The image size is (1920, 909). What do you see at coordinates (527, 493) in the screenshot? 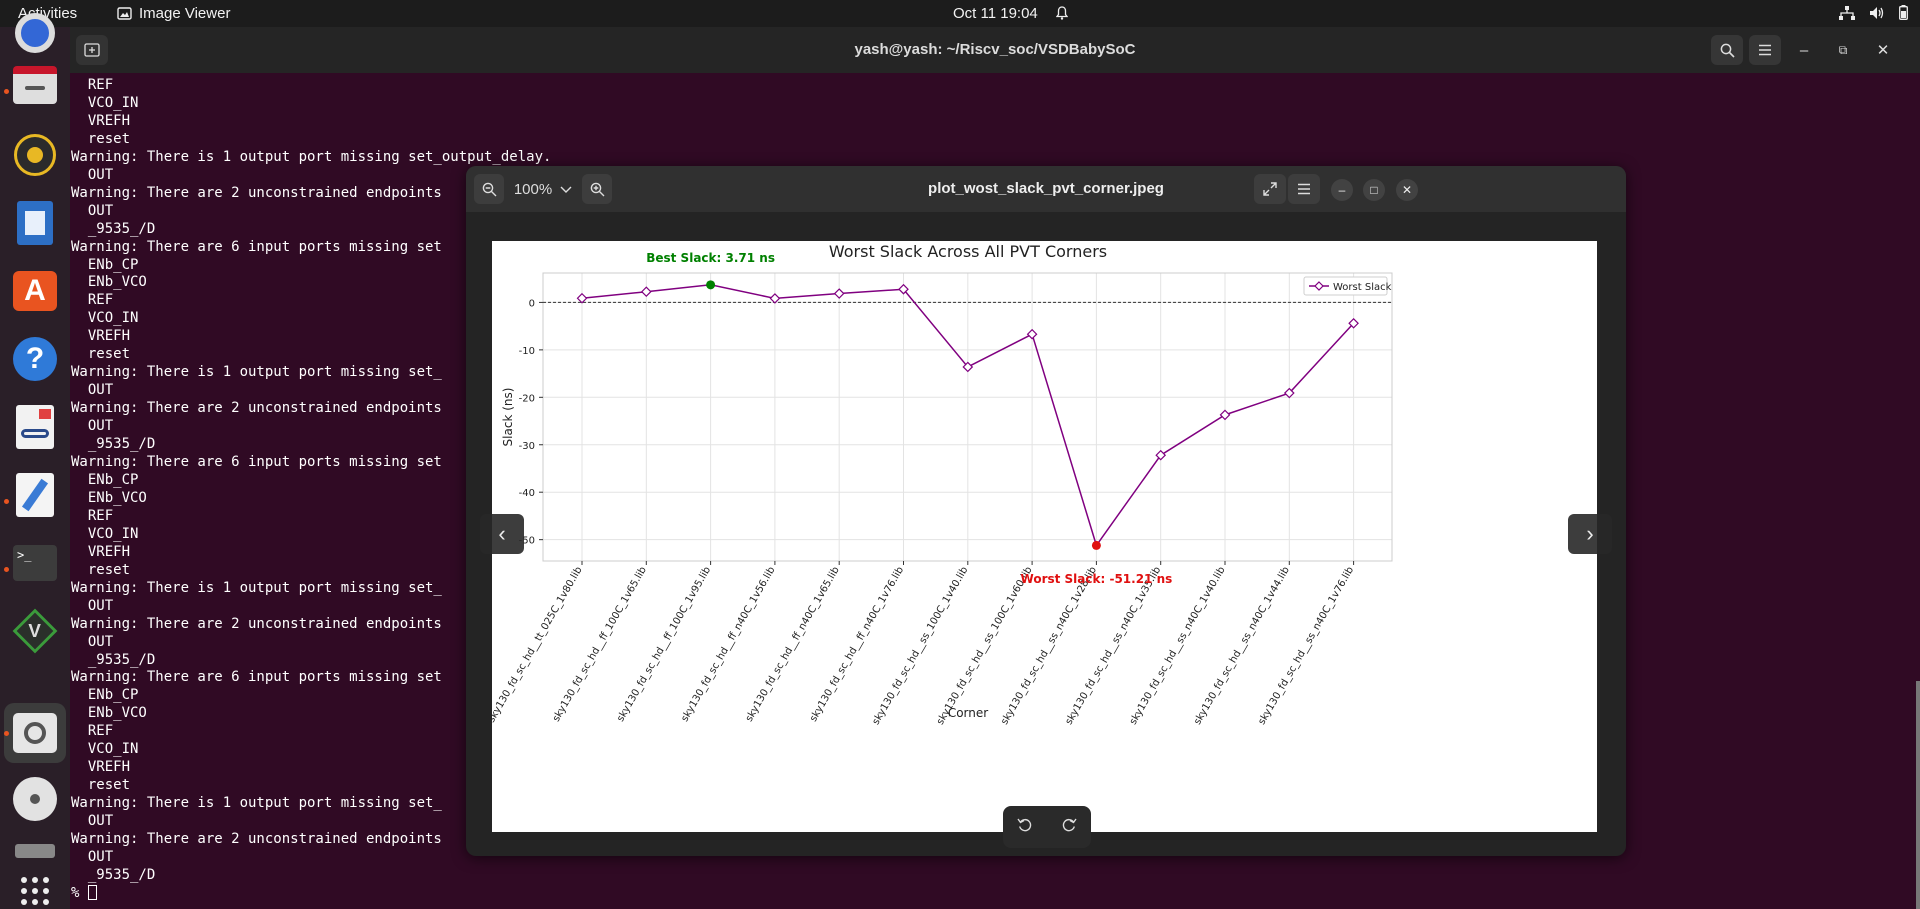
I see `y-tick-label: -40` at bounding box center [527, 493].